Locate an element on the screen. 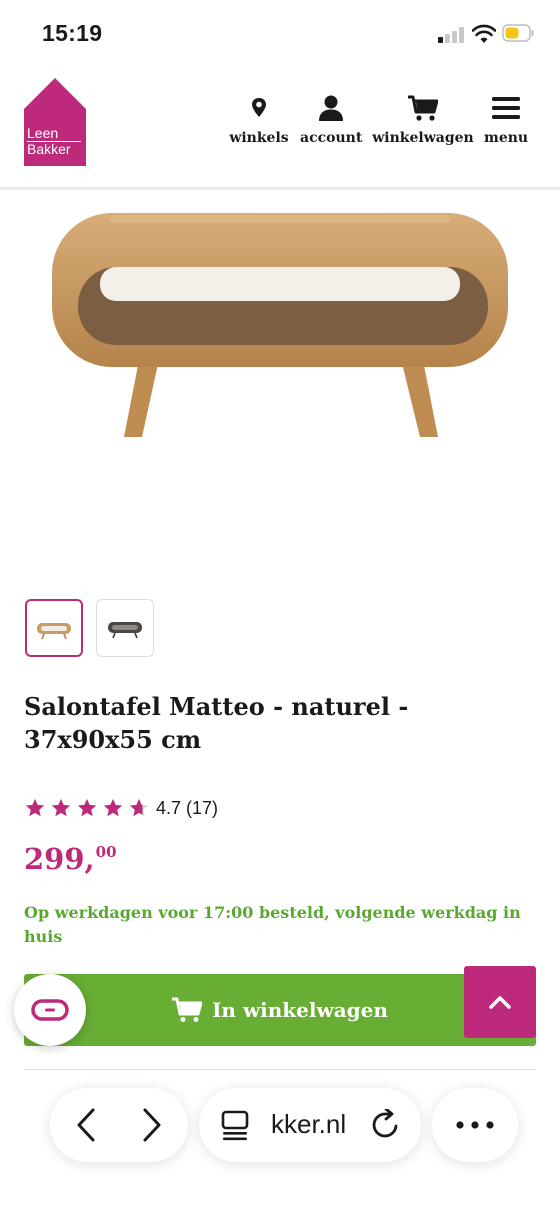 Image resolution: width=560 pixels, height=1213 pixels. thumbnail-naturel is located at coordinates (54, 628).